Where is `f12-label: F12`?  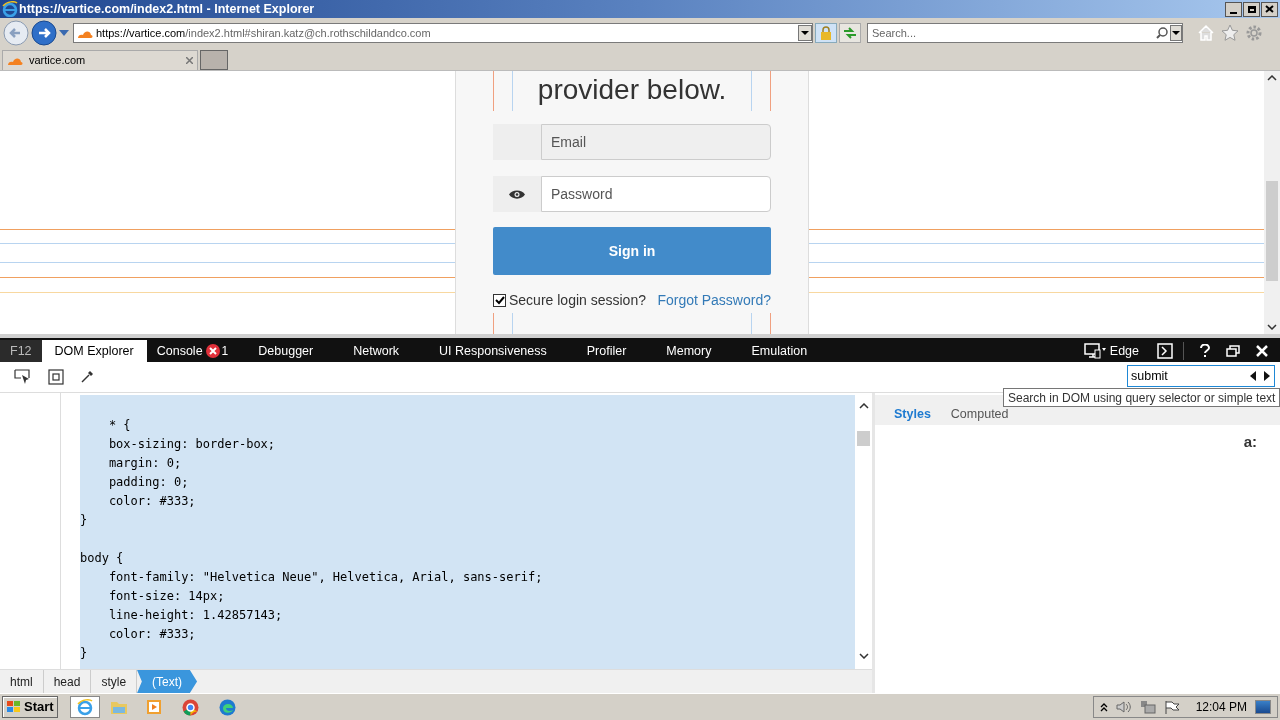
f12-label: F12 is located at coordinates (21, 351).